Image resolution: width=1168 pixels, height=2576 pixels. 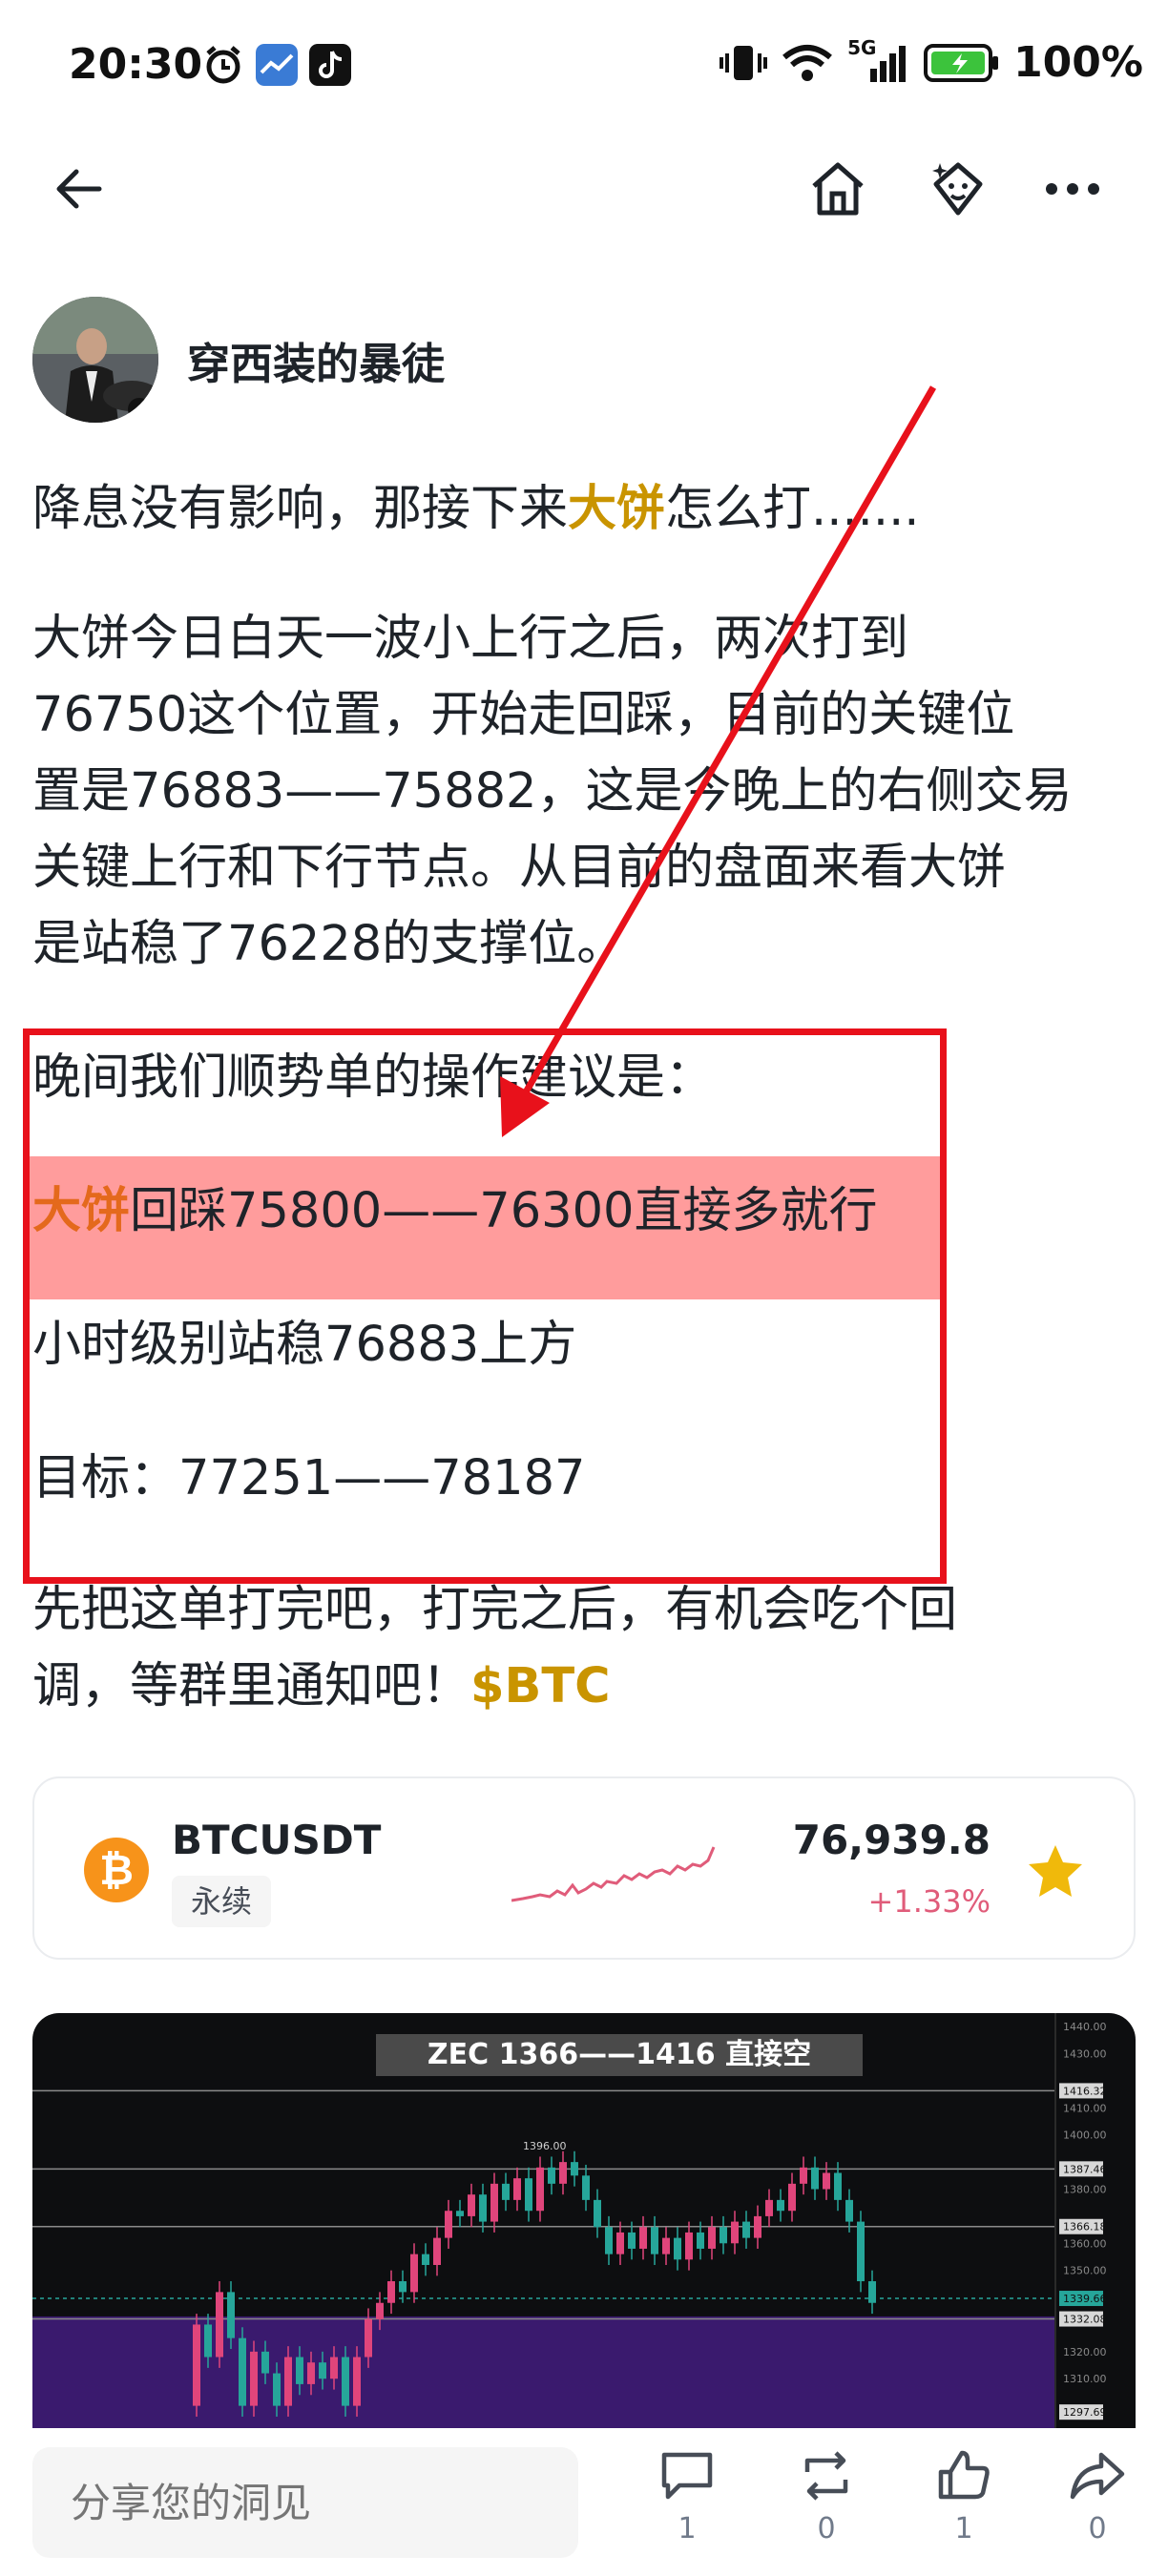 I want to click on share-count: 0, so click(x=1098, y=2528).